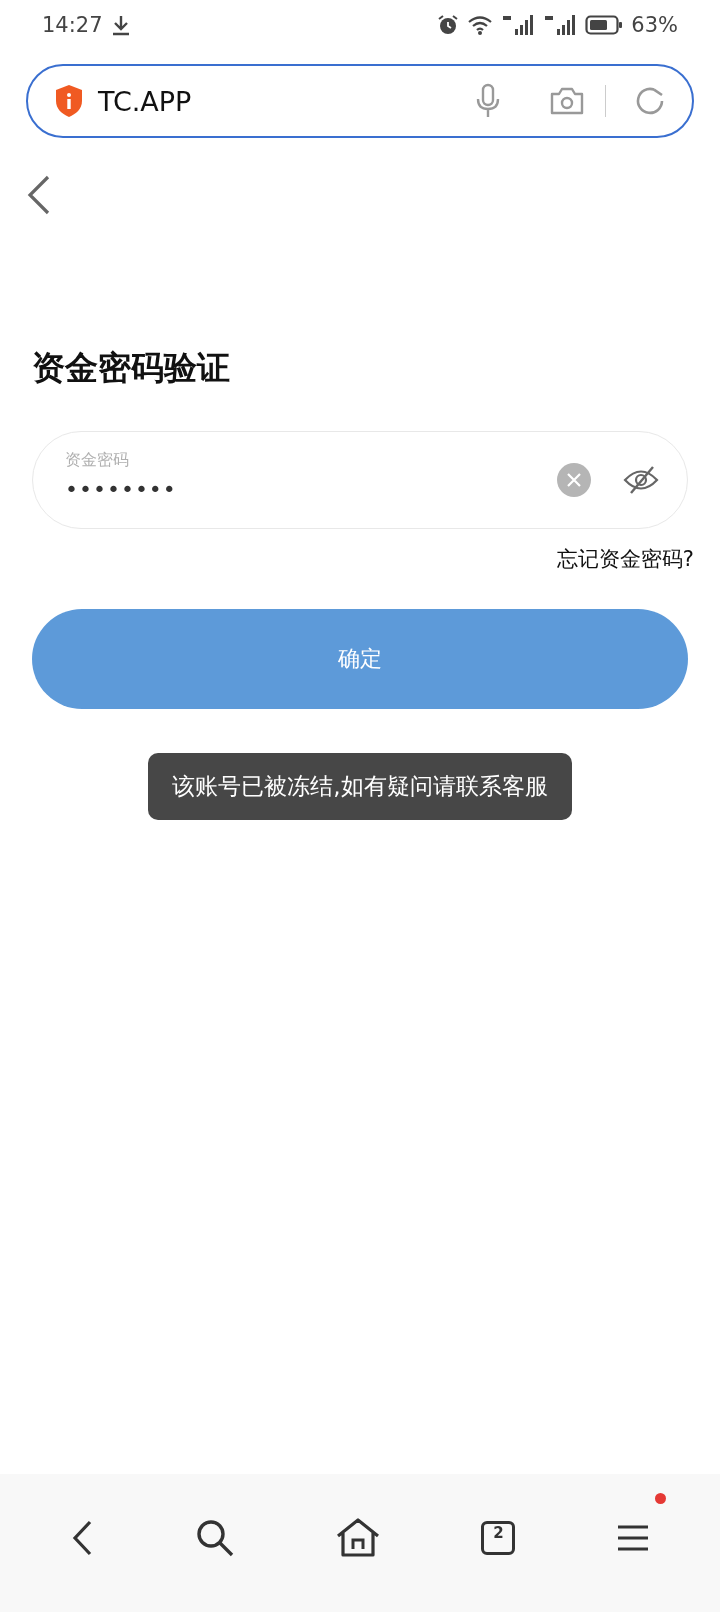 The height and width of the screenshot is (1612, 720). Describe the element at coordinates (632, 1538) in the screenshot. I see `menu-icon` at that location.